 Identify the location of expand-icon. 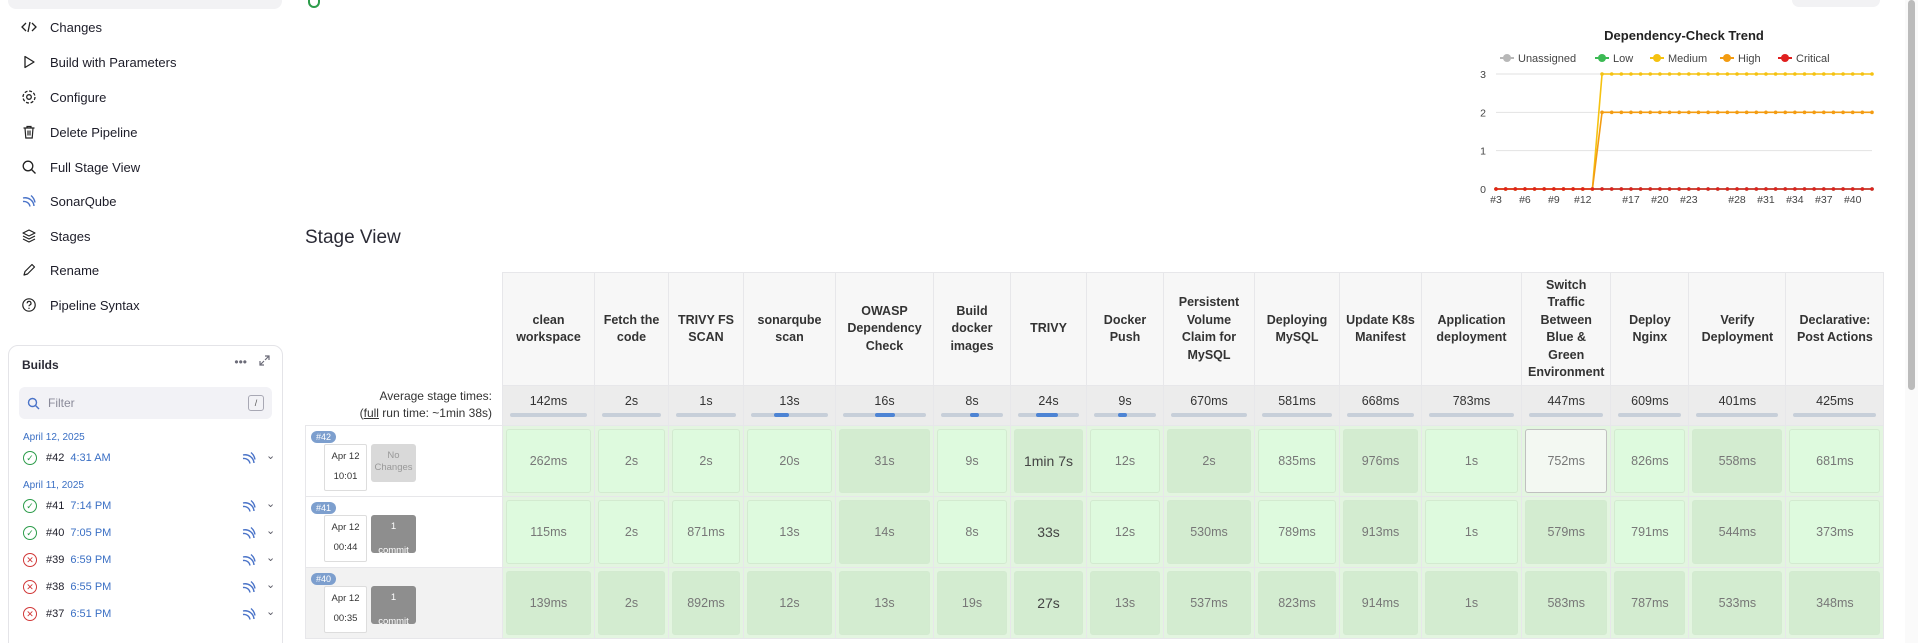
(264, 362).